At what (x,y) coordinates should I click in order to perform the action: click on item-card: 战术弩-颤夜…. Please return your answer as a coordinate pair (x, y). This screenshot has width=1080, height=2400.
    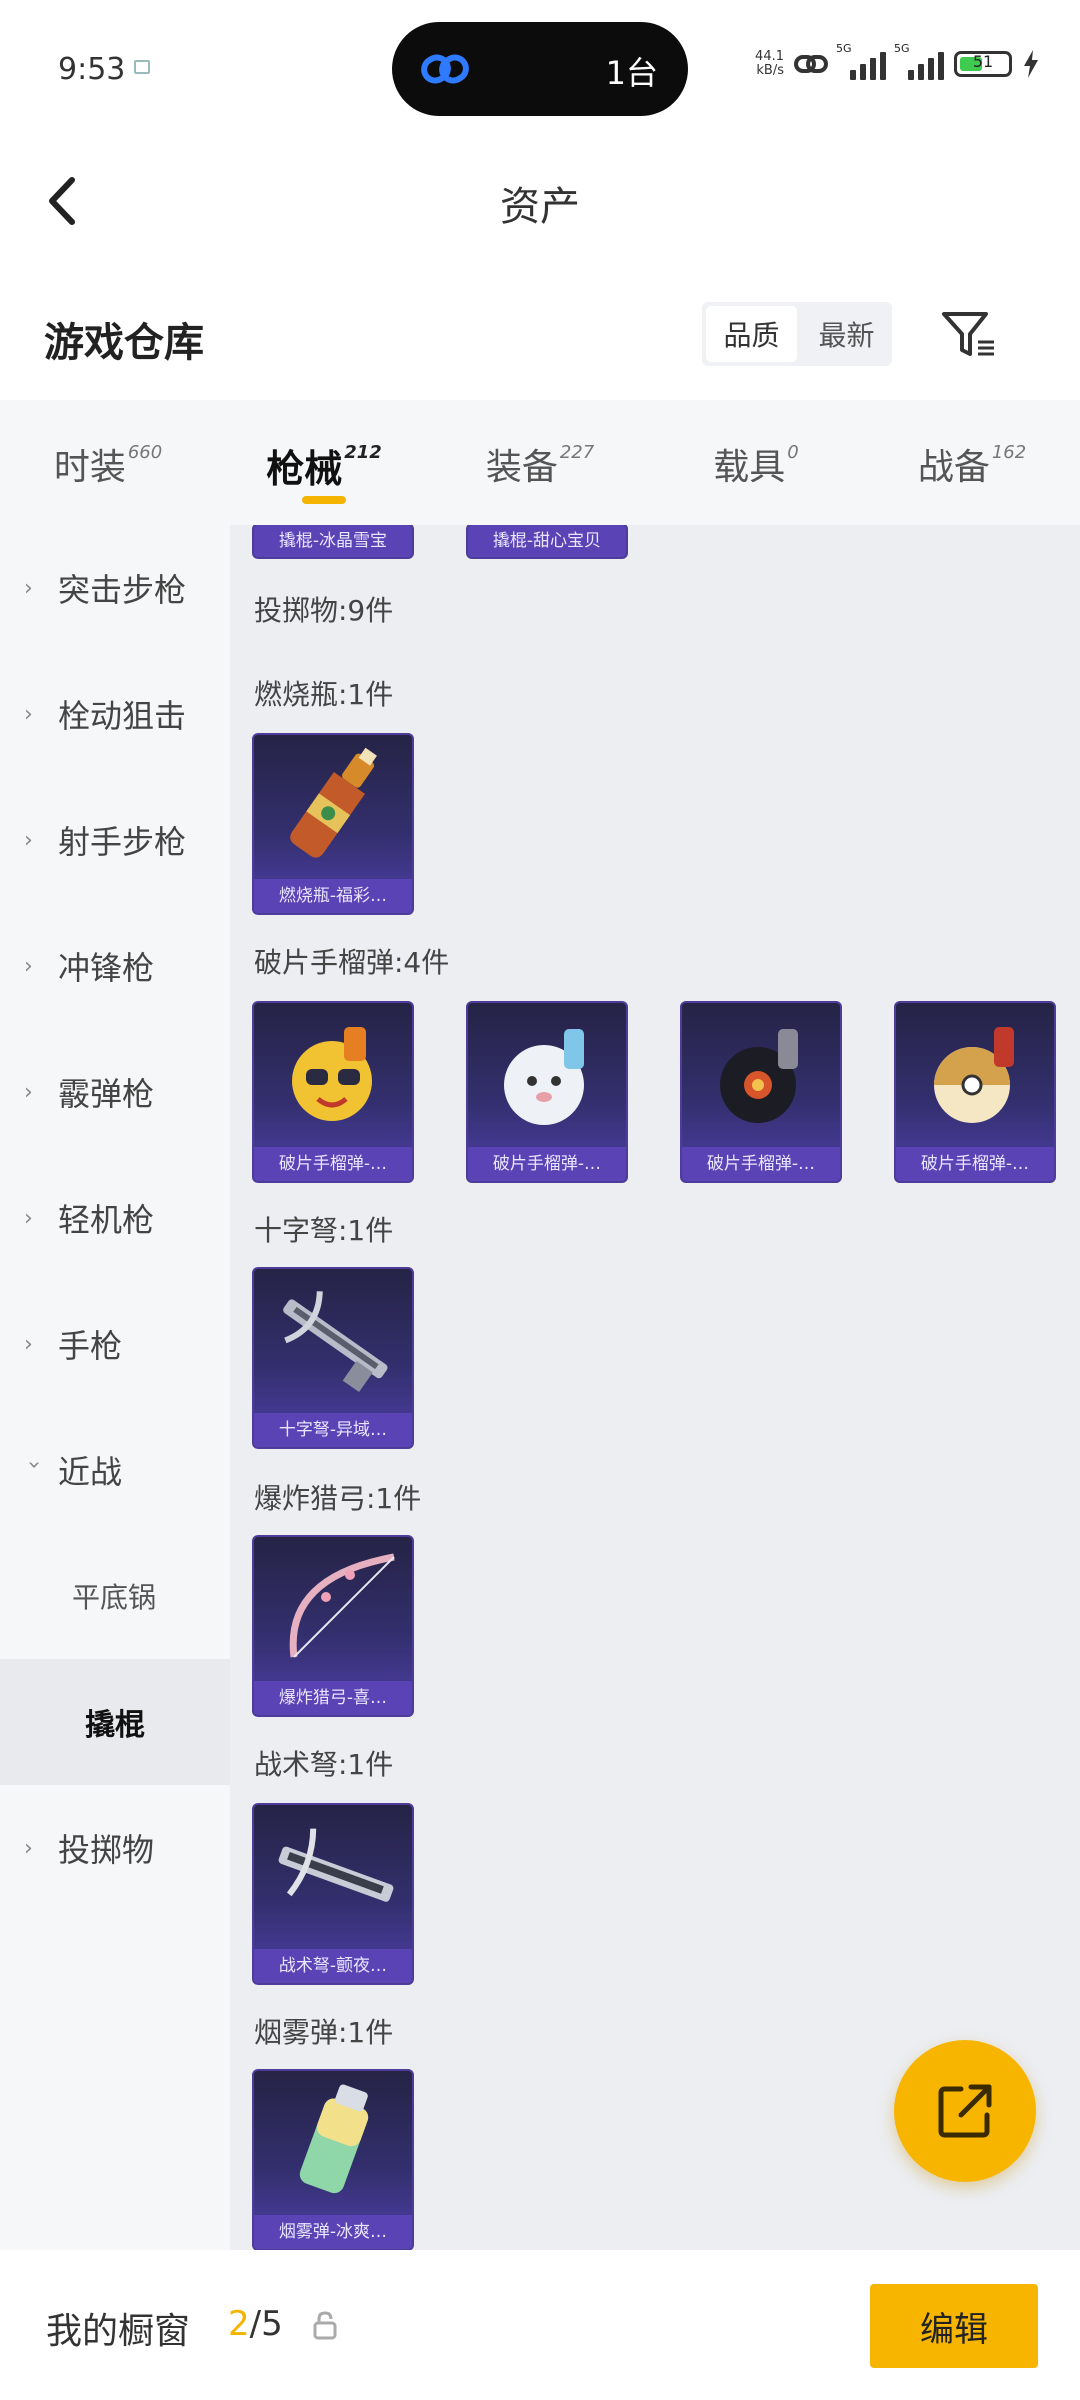
    Looking at the image, I should click on (333, 1894).